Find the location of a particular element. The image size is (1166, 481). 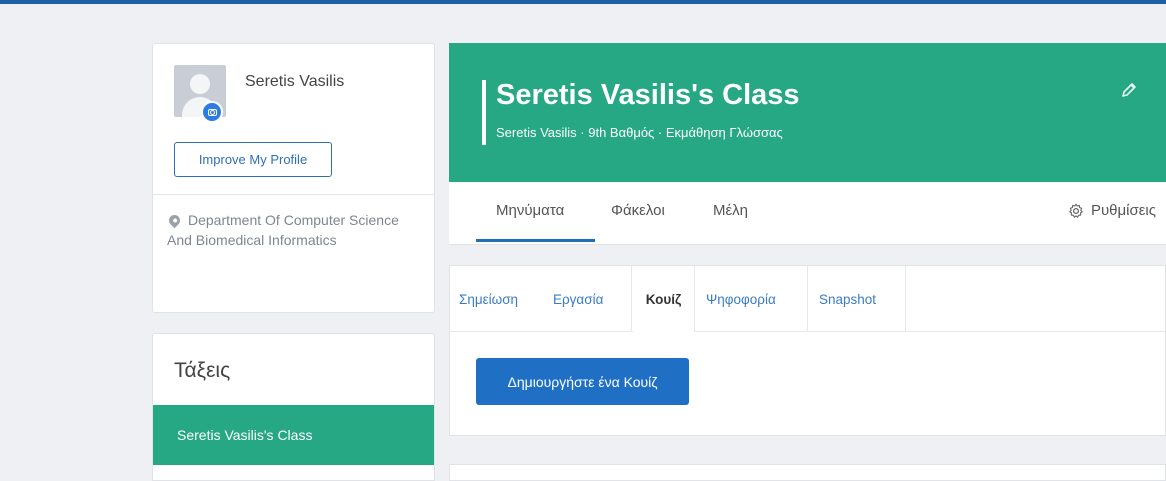

settings-label: Ρυθμίσεις is located at coordinates (1123, 210).